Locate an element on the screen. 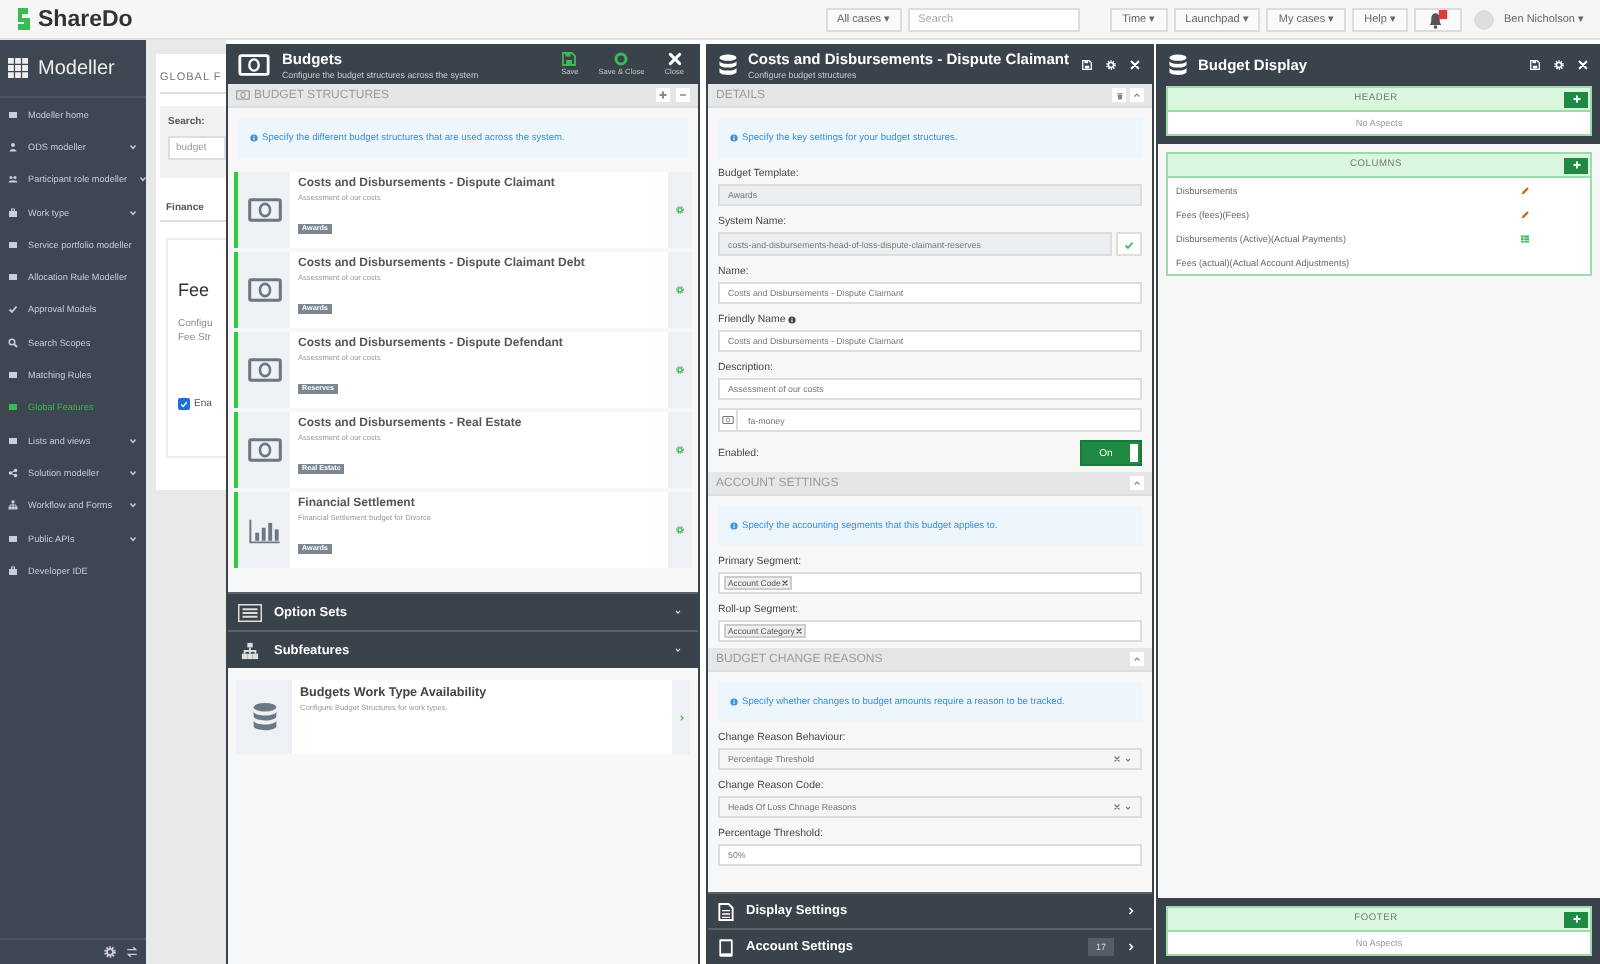  share-icon is located at coordinates (13, 472).